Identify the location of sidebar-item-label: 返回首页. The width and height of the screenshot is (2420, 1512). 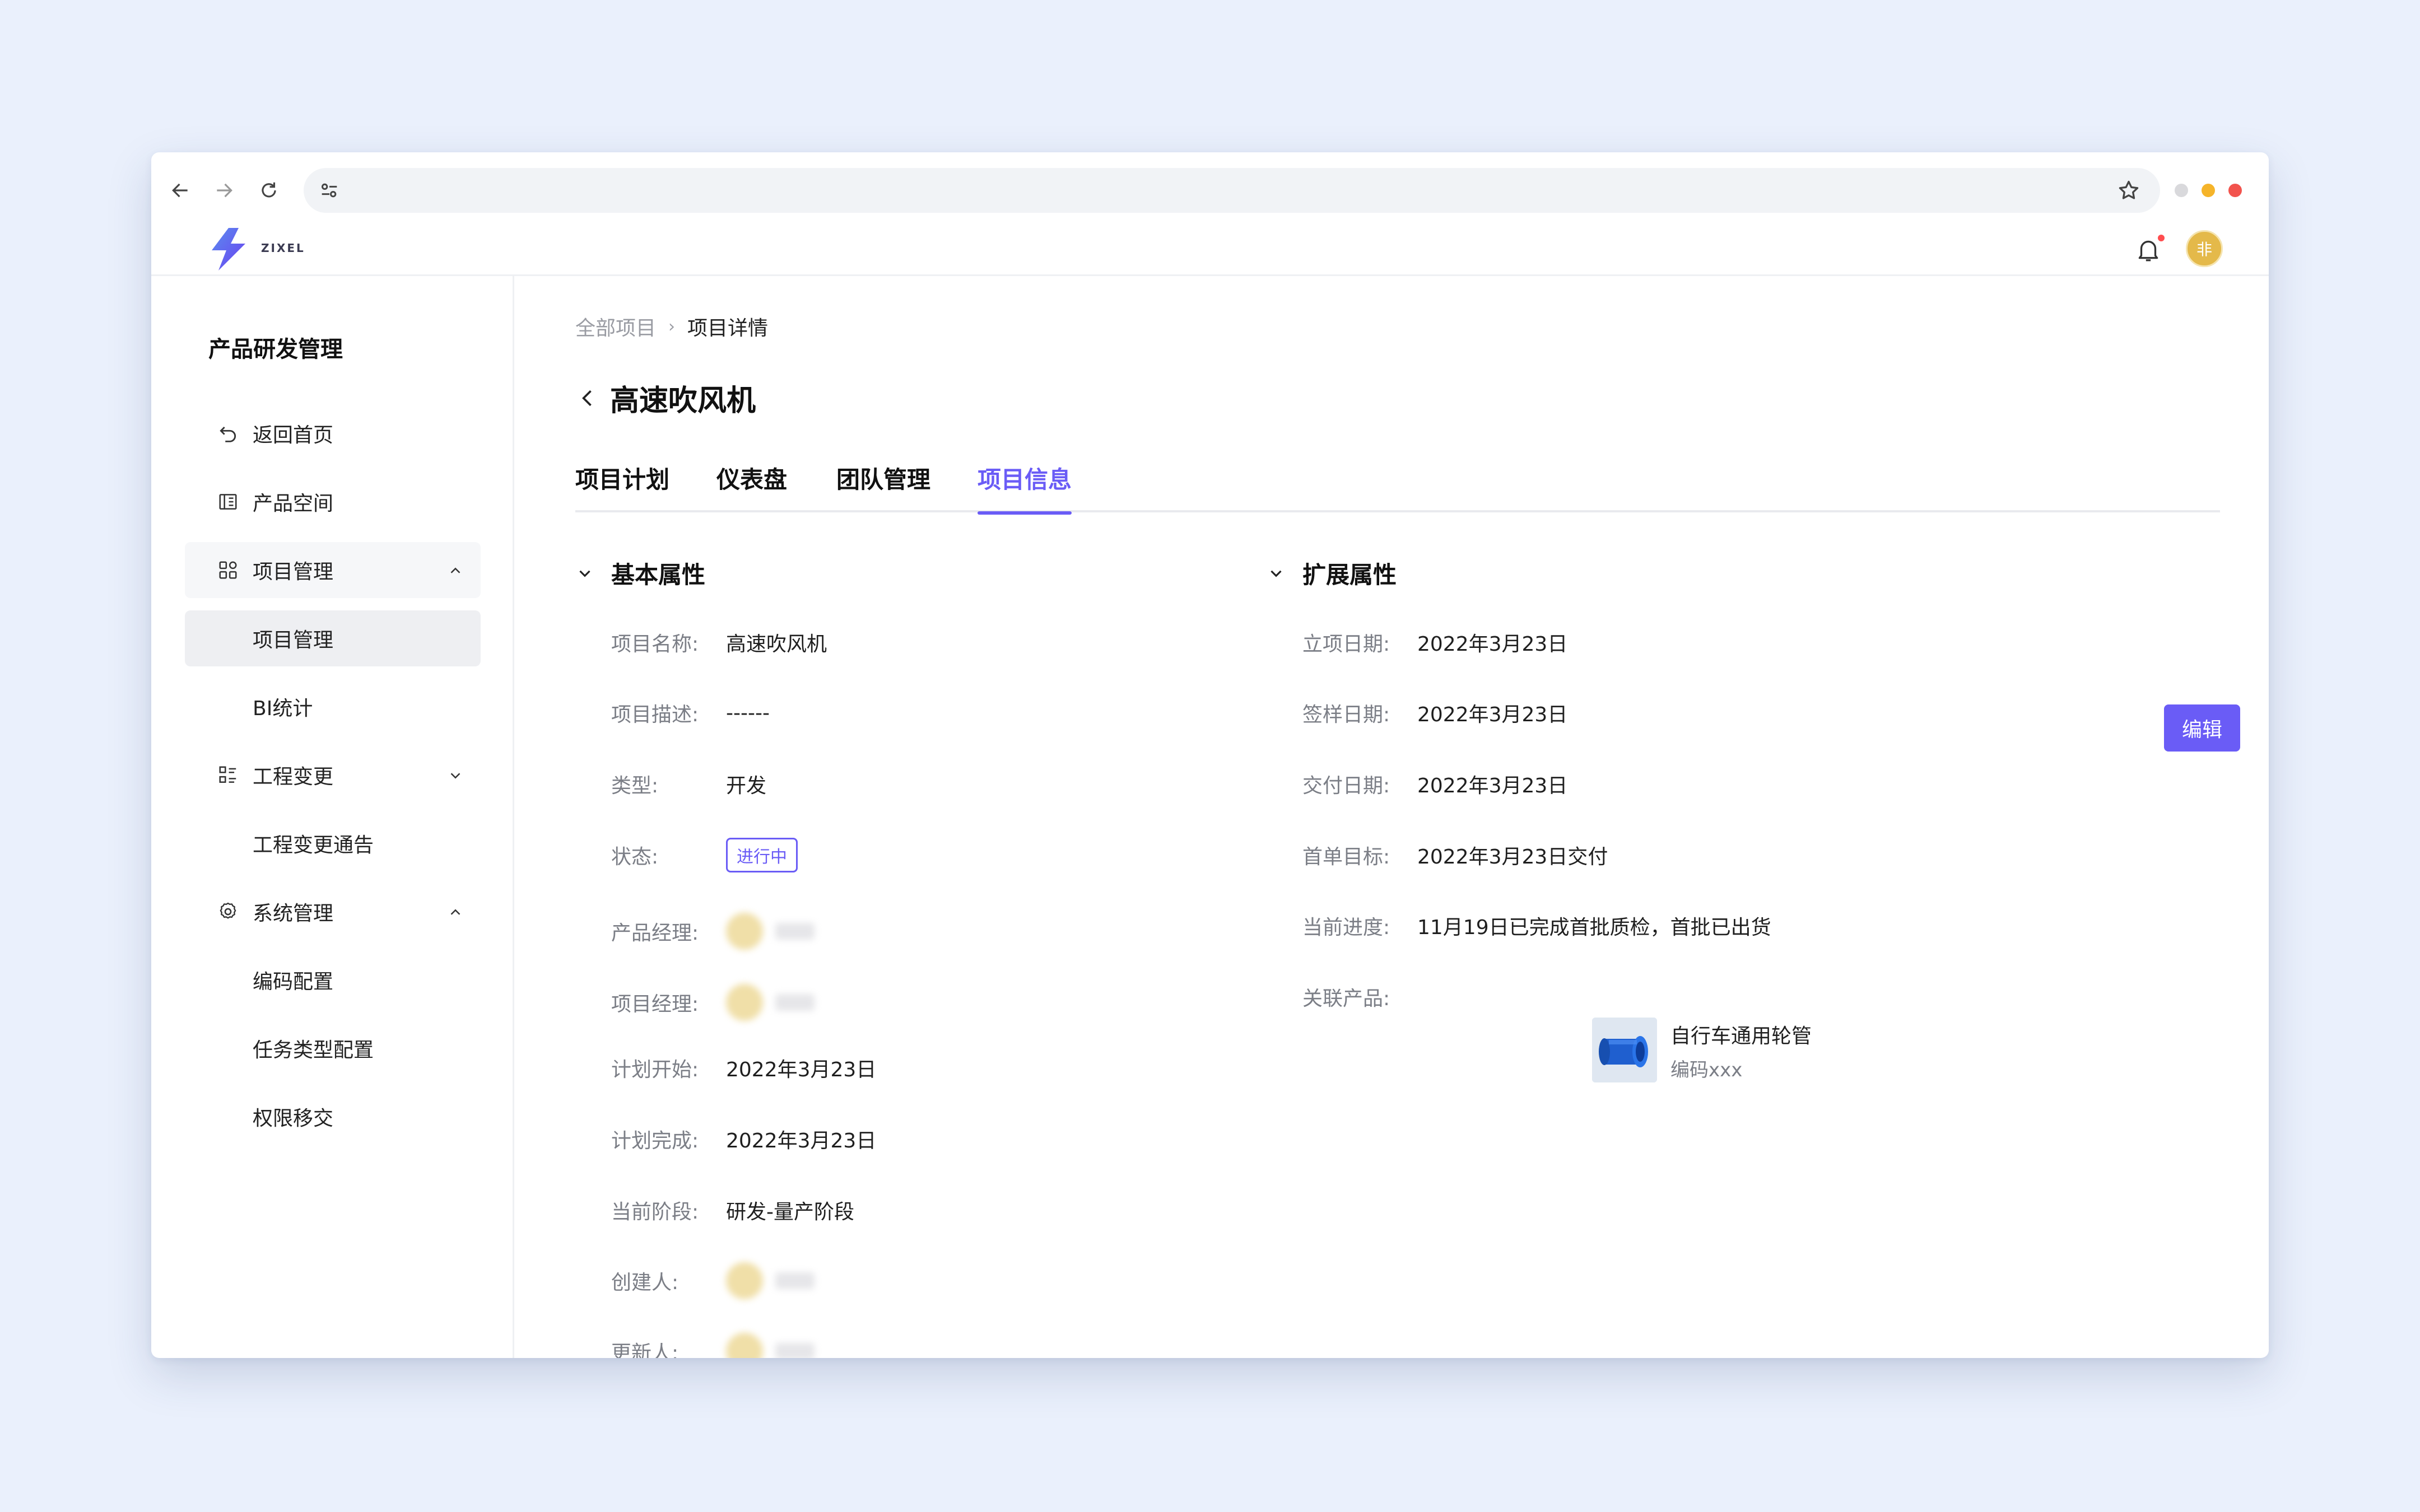
(293, 436).